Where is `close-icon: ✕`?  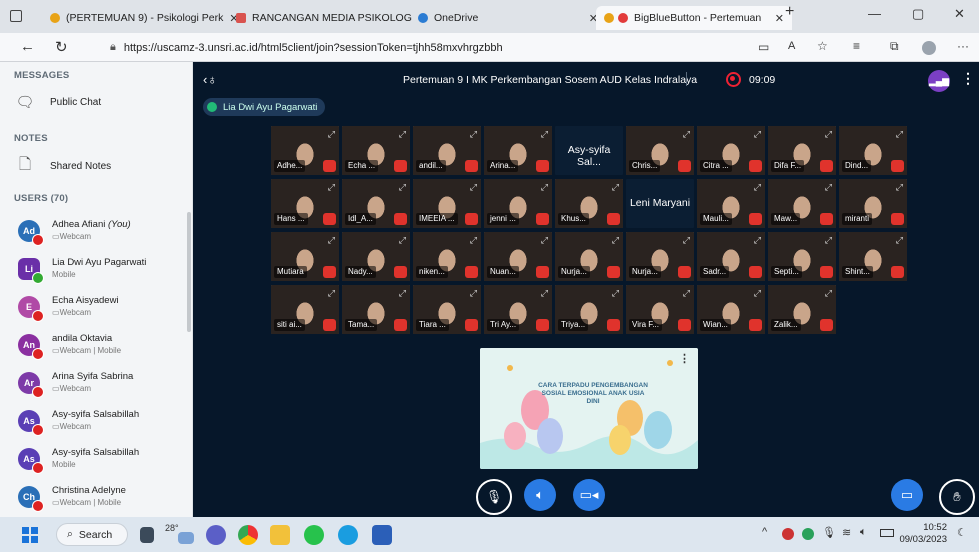 close-icon: ✕ is located at coordinates (776, 18).